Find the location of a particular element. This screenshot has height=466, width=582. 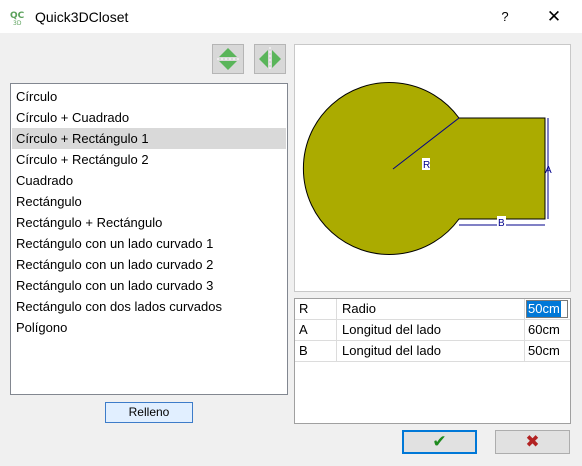

param-name: Radio is located at coordinates (431, 309).